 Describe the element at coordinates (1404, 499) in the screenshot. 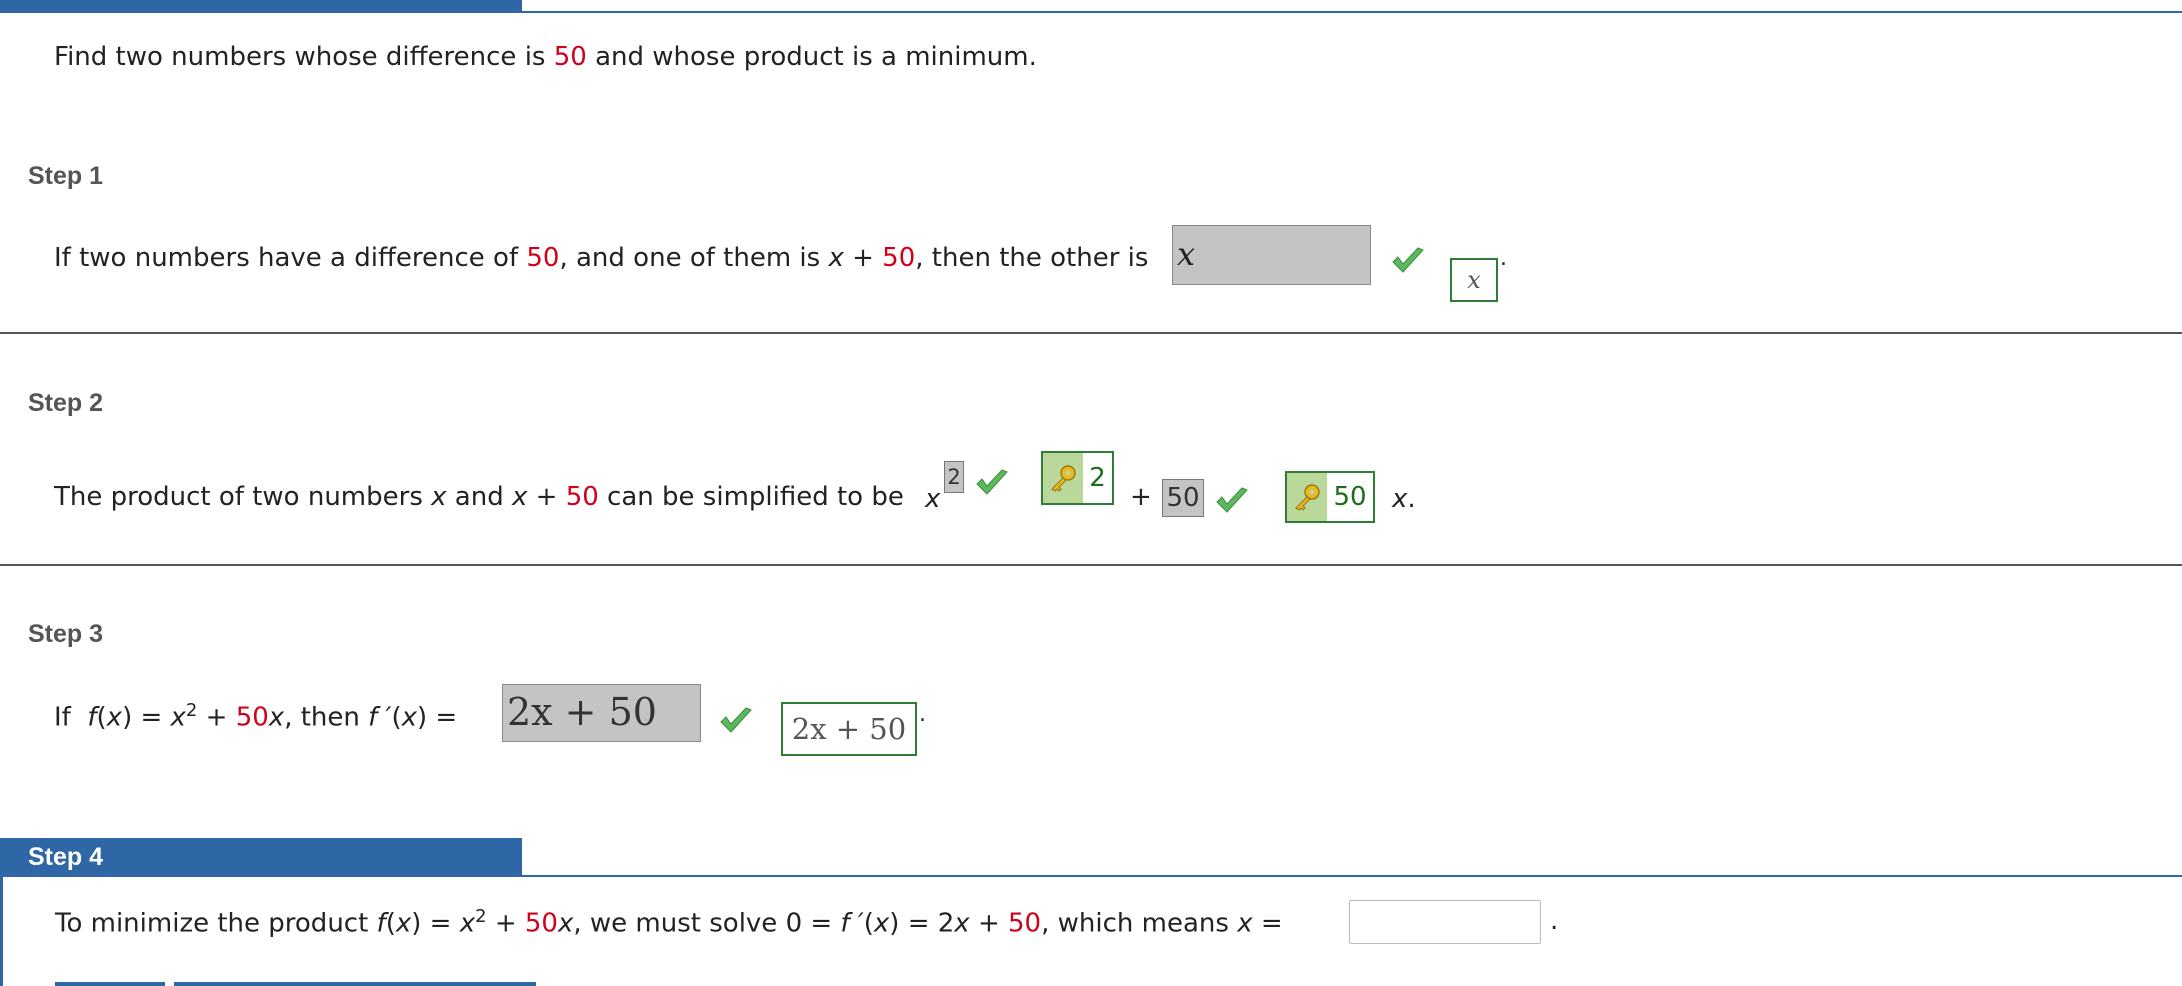

I see `step-2-trailing-x: x.` at that location.